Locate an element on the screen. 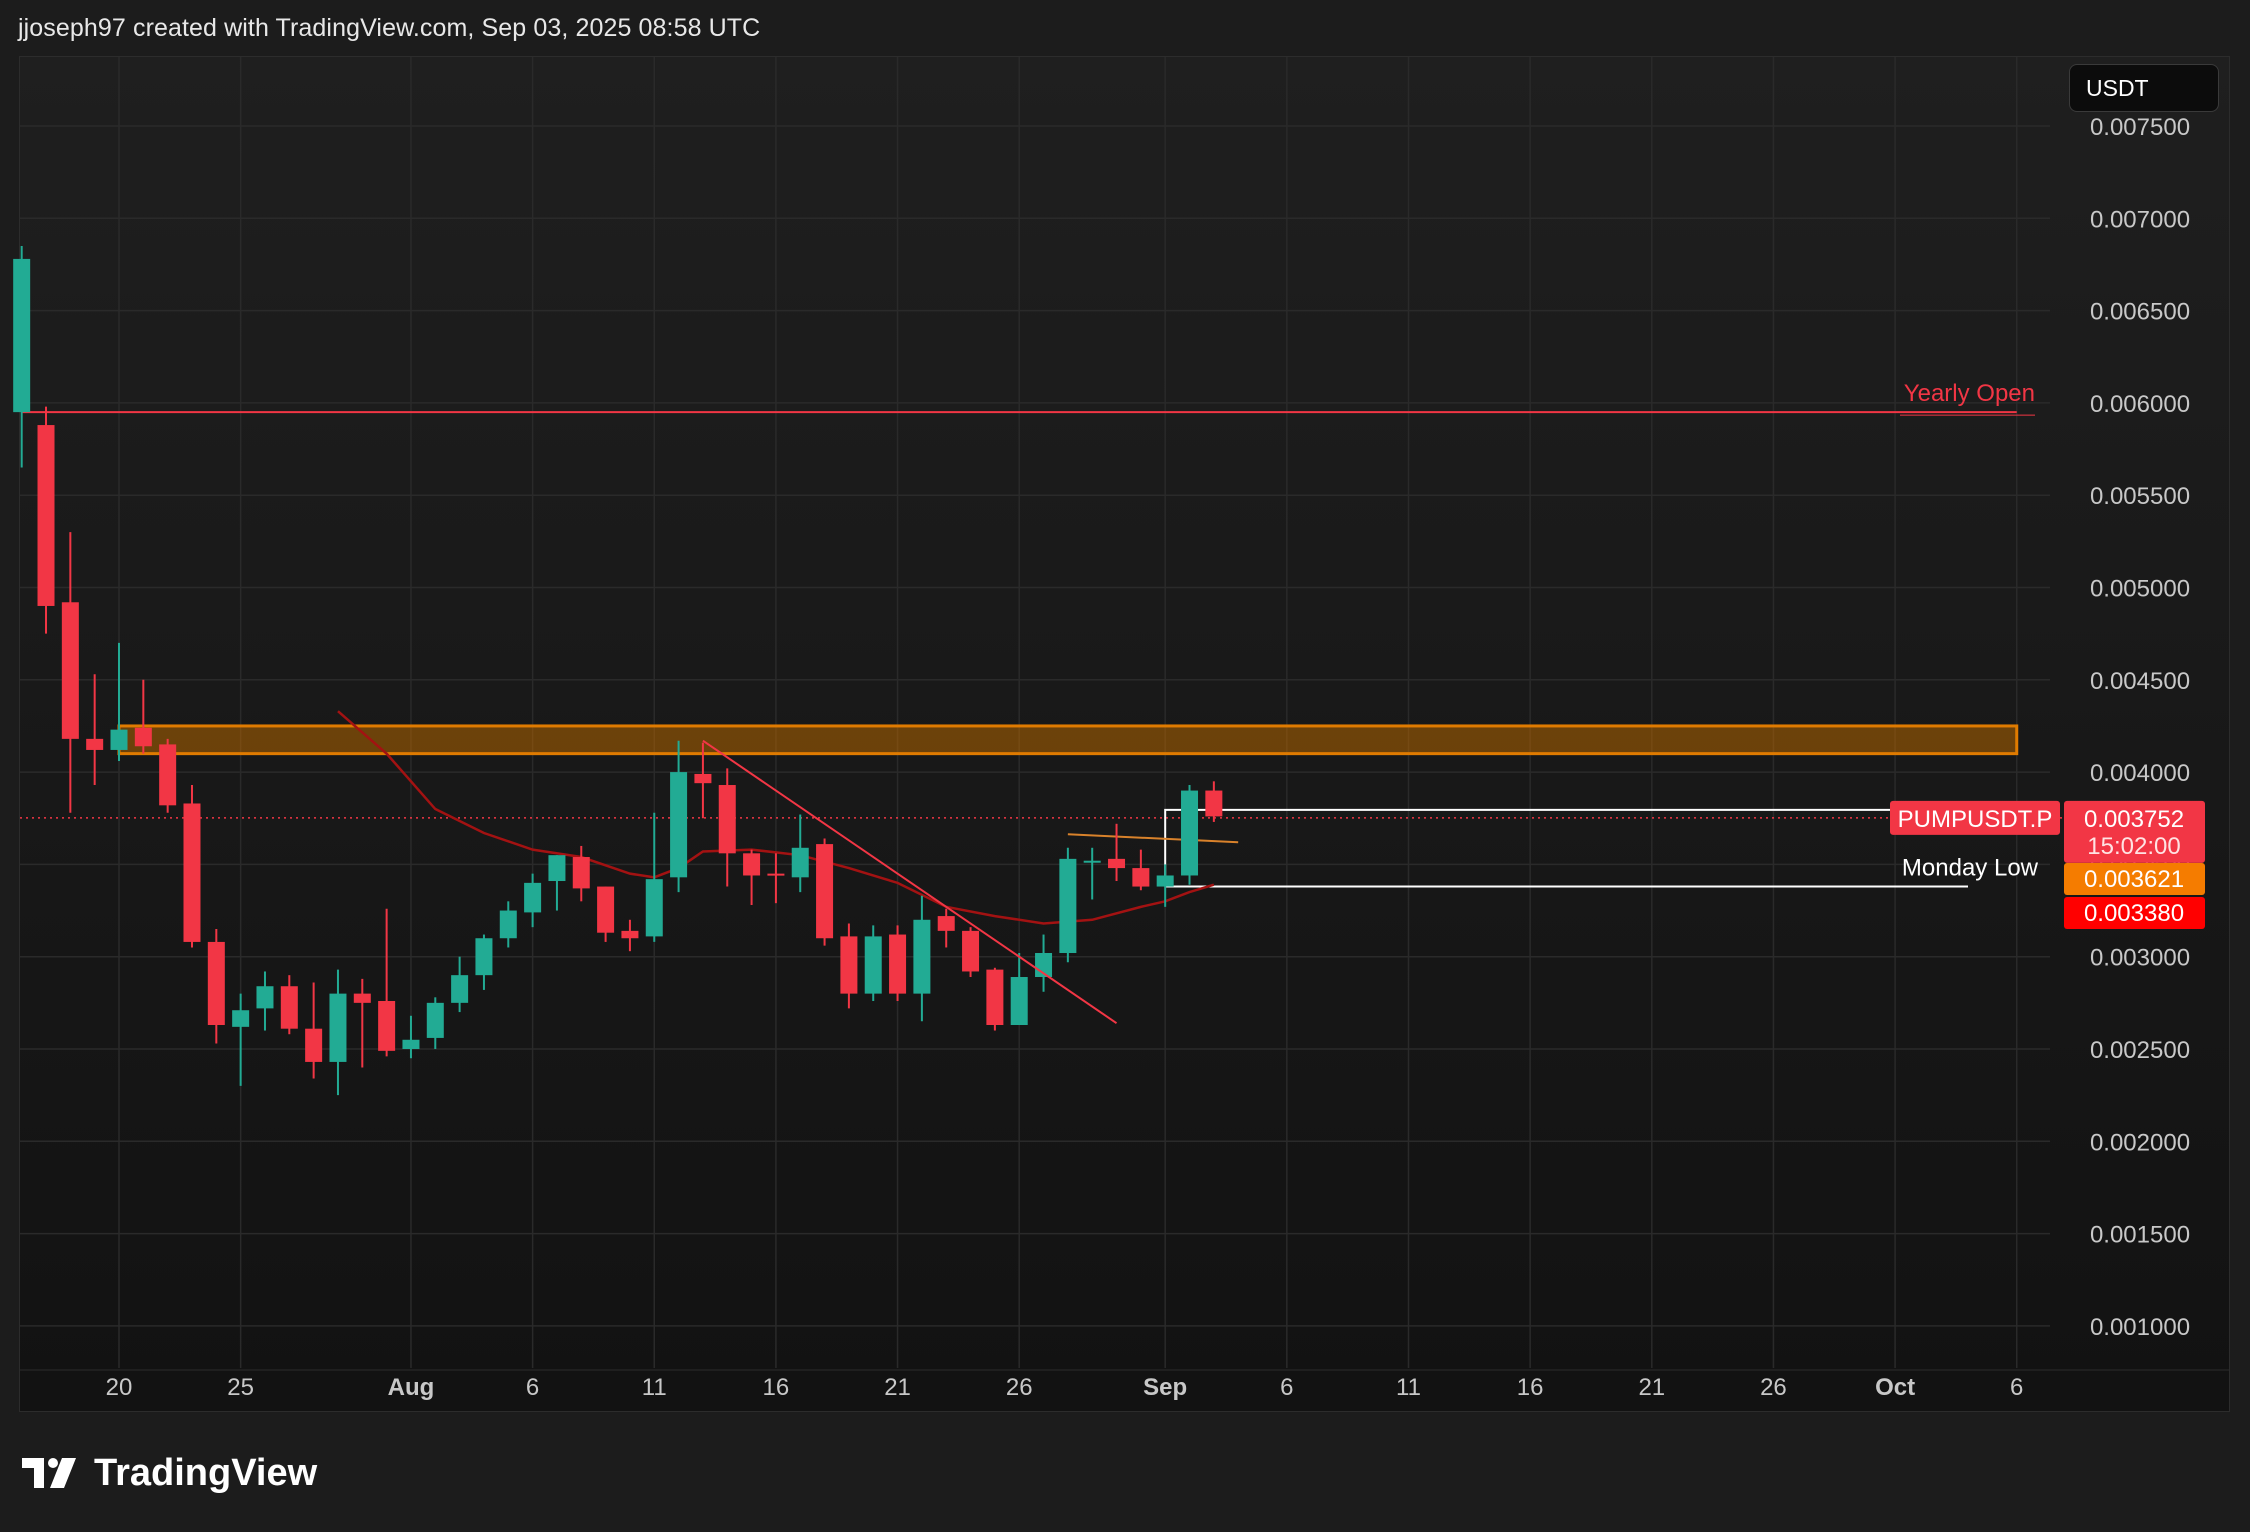 The width and height of the screenshot is (2250, 1532). downtrend-line is located at coordinates (910, 881).